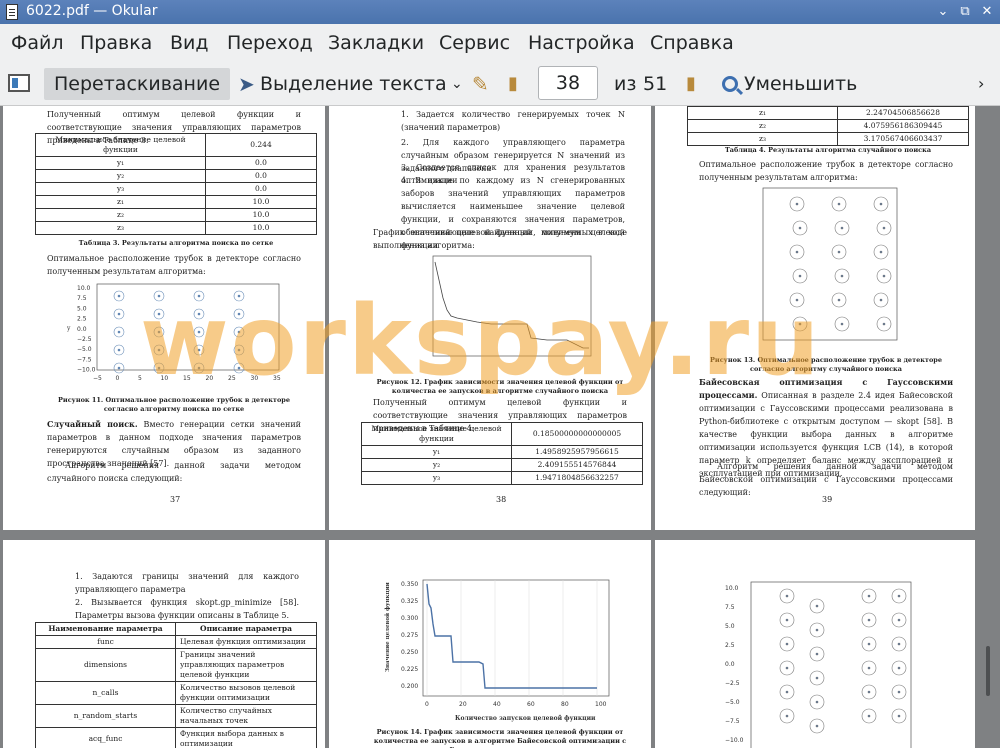  Describe the element at coordinates (513, 84) in the screenshot. I see `previous-page-icon: ▮` at that location.